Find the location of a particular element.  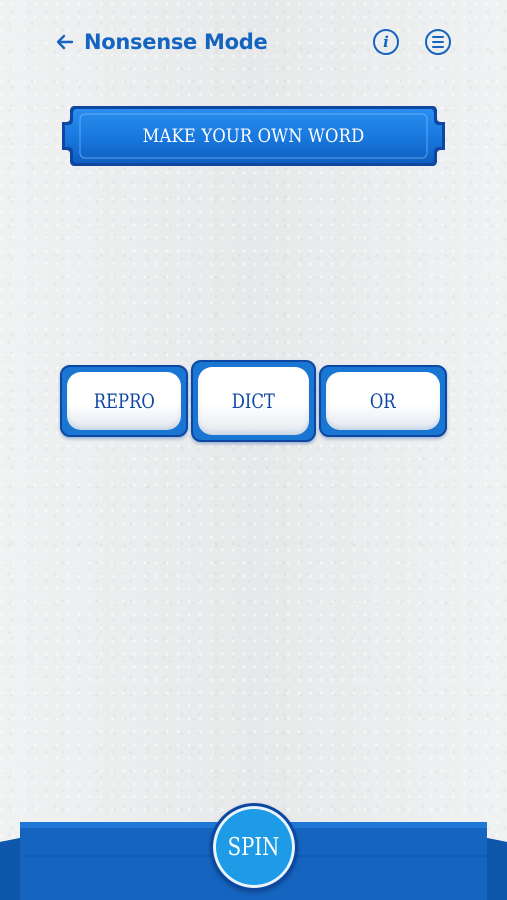

page-title: Nonsense Mode is located at coordinates (176, 42).